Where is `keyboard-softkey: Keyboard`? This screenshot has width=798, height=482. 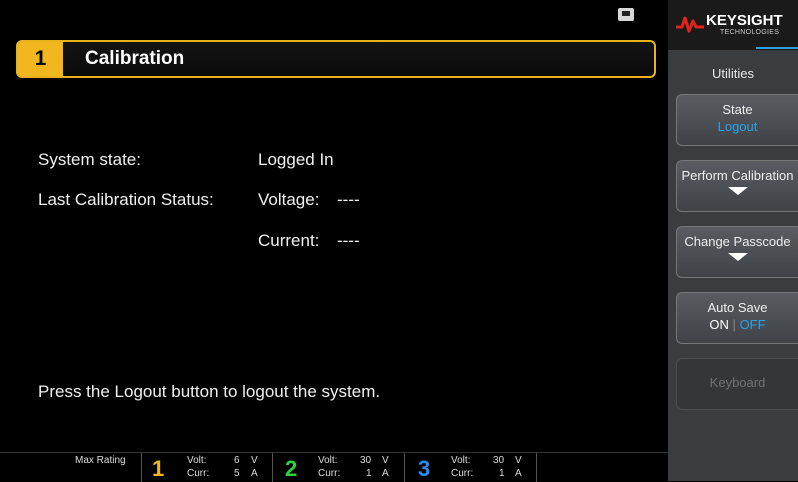 keyboard-softkey: Keyboard is located at coordinates (737, 384).